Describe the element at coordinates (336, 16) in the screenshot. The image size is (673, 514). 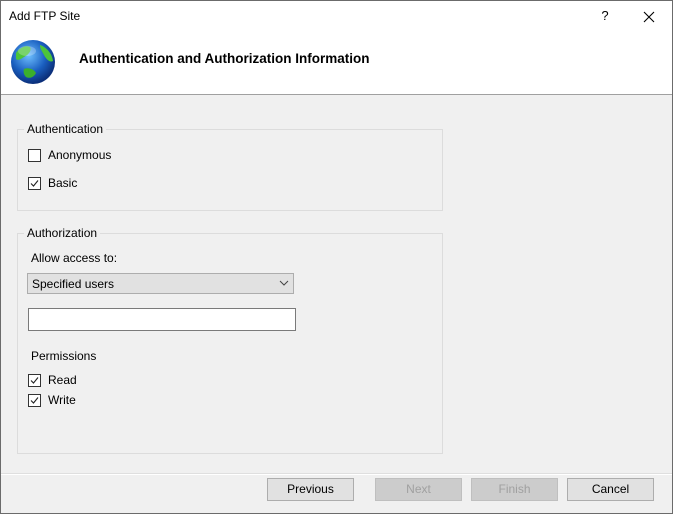
I see `title-bar: Add FTP Site ?` at that location.